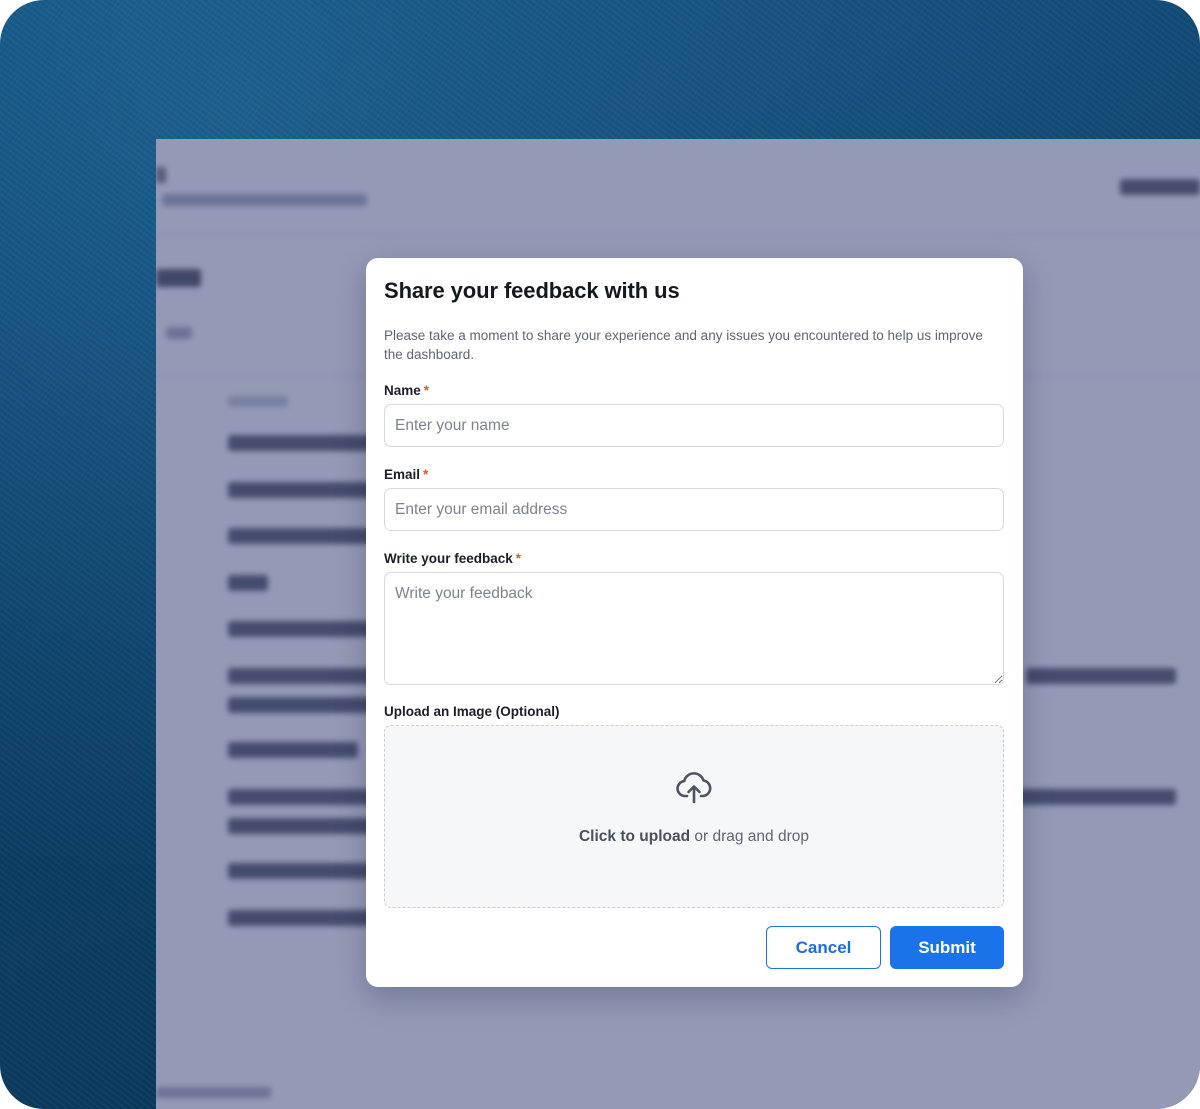  I want to click on email-input, so click(694, 509).